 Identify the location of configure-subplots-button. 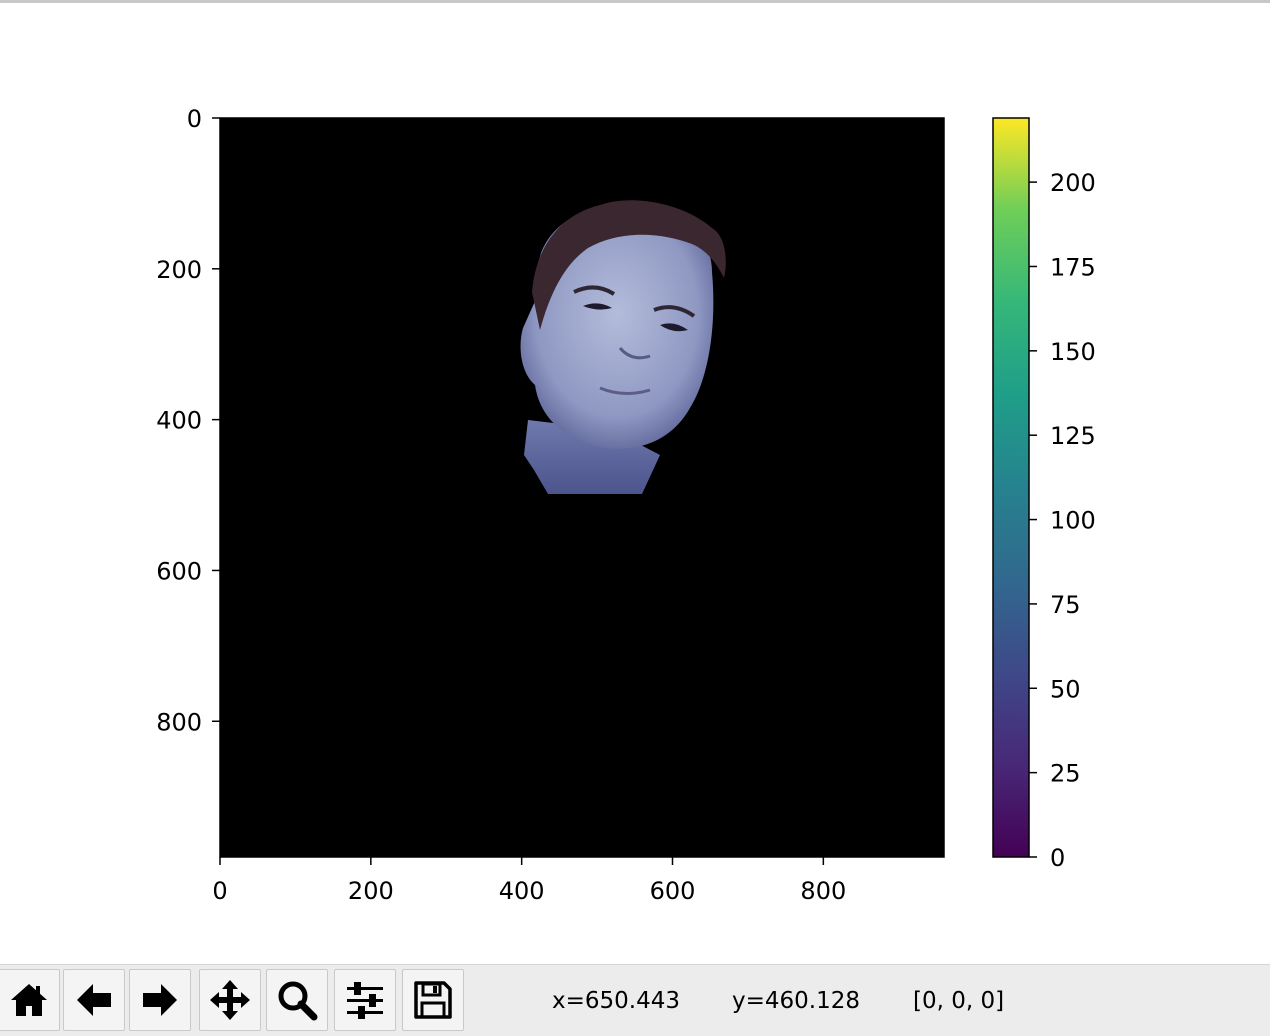
(365, 1000).